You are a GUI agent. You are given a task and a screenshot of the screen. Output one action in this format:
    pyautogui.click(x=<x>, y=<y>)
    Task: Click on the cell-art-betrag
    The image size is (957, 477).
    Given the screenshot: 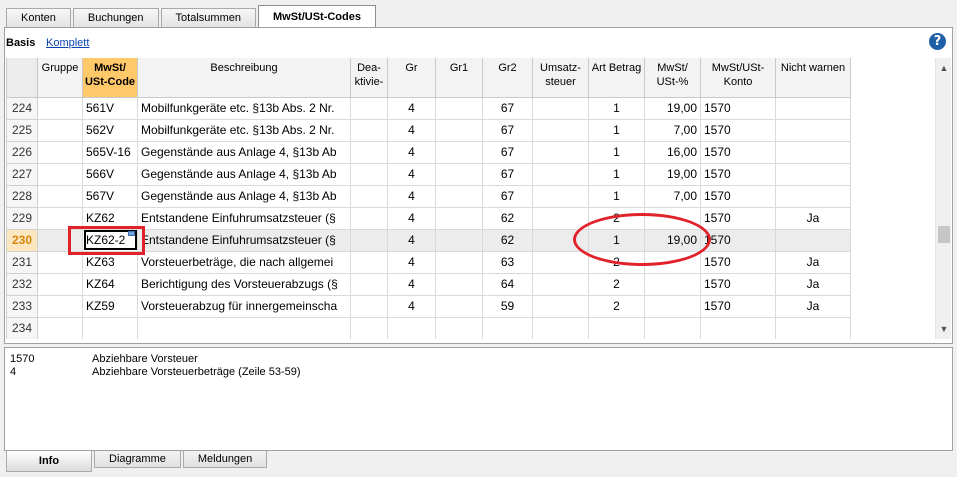 What is the action you would take?
    pyautogui.click(x=616, y=327)
    